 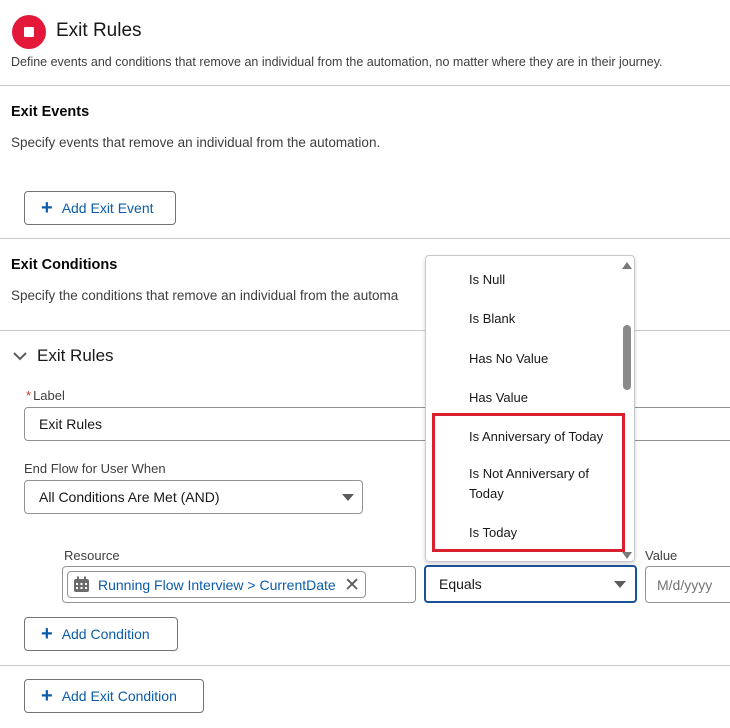 I want to click on value-input: M/d/yyyy, so click(x=687, y=584).